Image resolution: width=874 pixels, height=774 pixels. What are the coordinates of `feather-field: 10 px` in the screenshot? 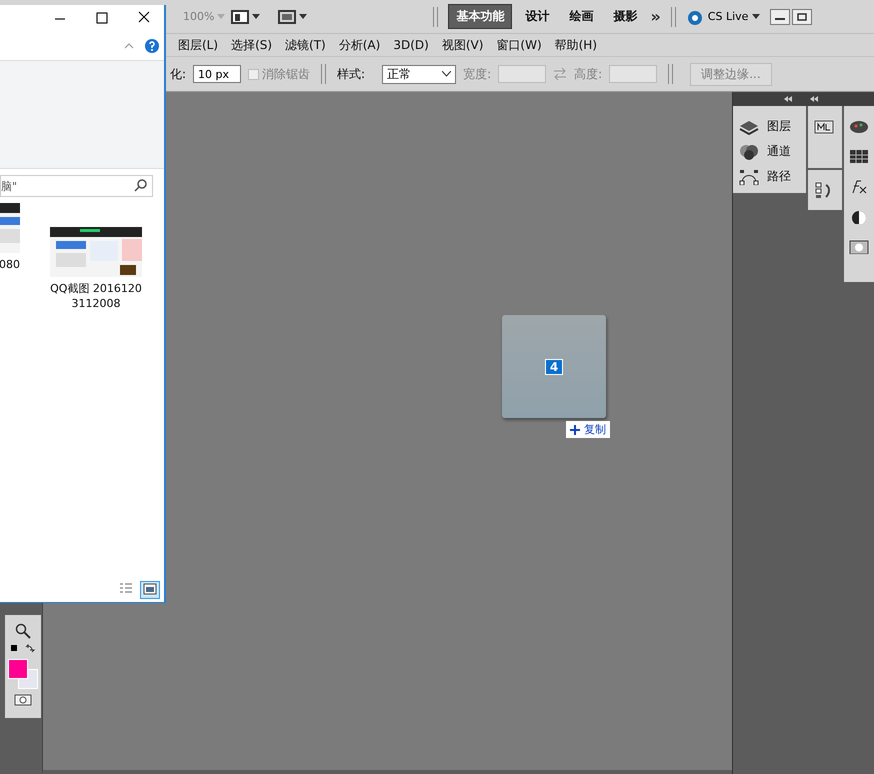 It's located at (217, 74).